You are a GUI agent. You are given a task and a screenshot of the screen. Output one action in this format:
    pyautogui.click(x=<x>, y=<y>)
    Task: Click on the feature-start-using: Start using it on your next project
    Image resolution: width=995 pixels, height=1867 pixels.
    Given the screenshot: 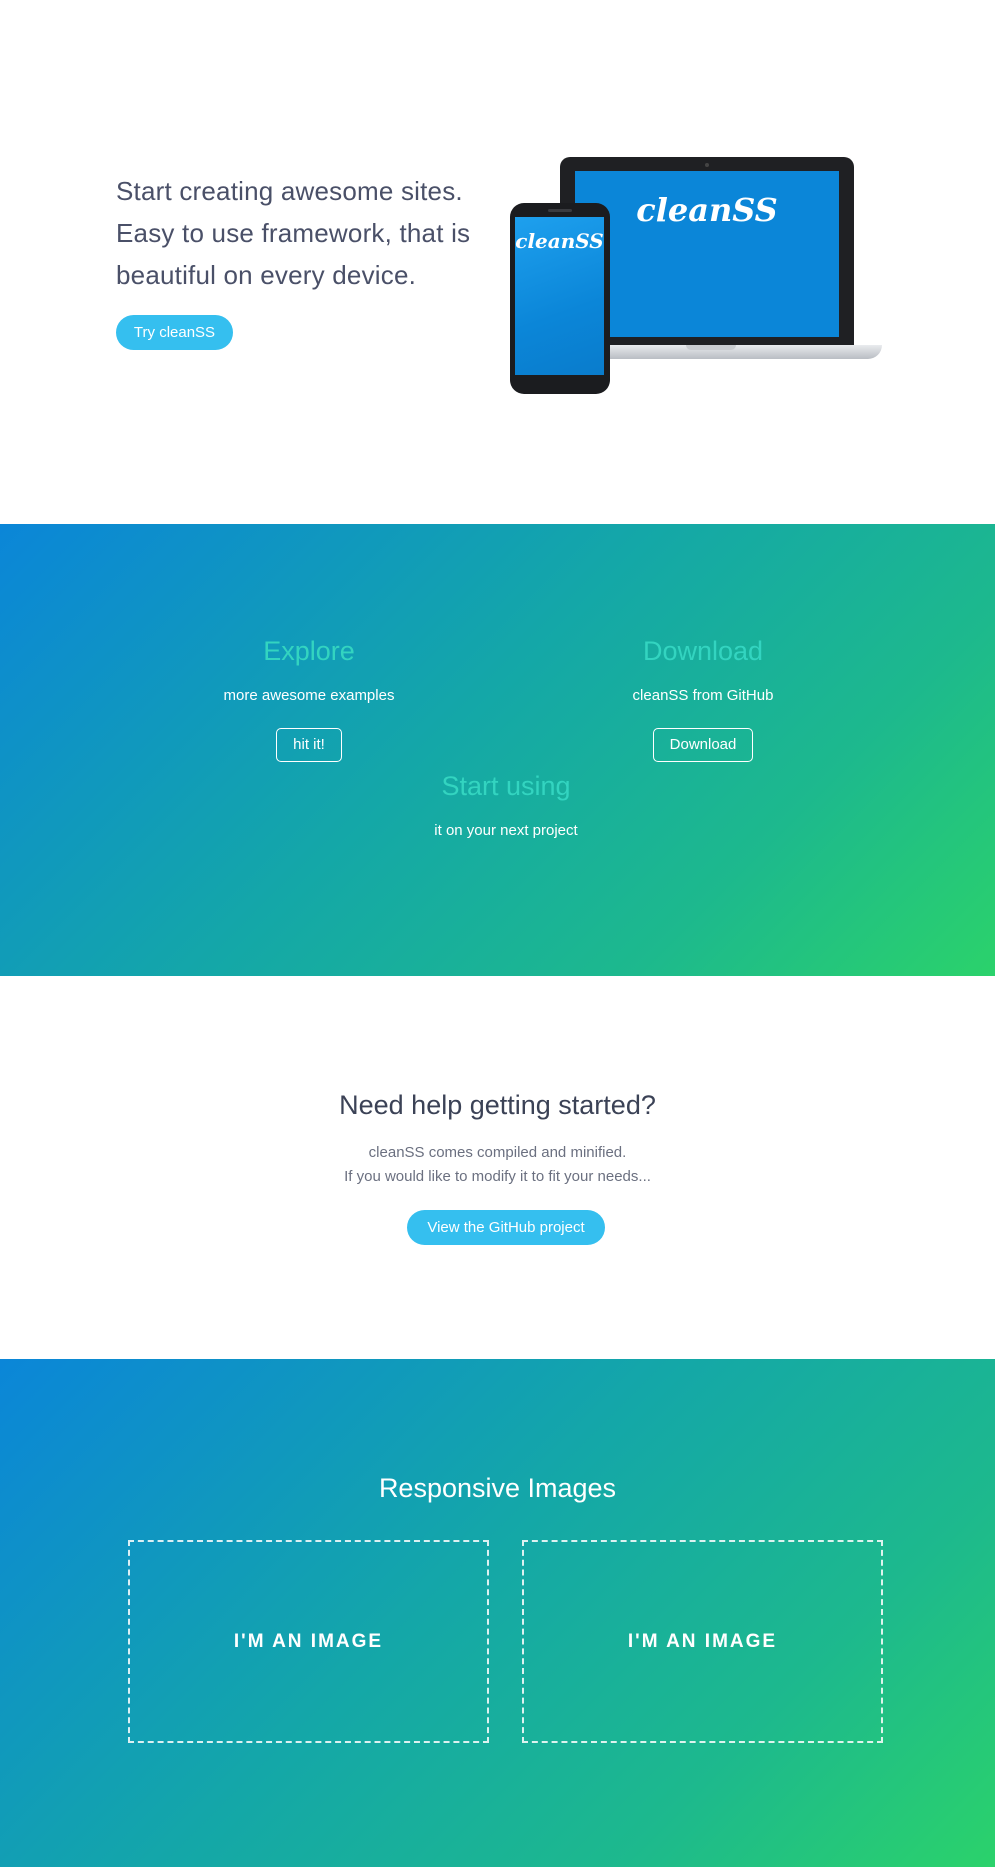 What is the action you would take?
    pyautogui.click(x=506, y=805)
    